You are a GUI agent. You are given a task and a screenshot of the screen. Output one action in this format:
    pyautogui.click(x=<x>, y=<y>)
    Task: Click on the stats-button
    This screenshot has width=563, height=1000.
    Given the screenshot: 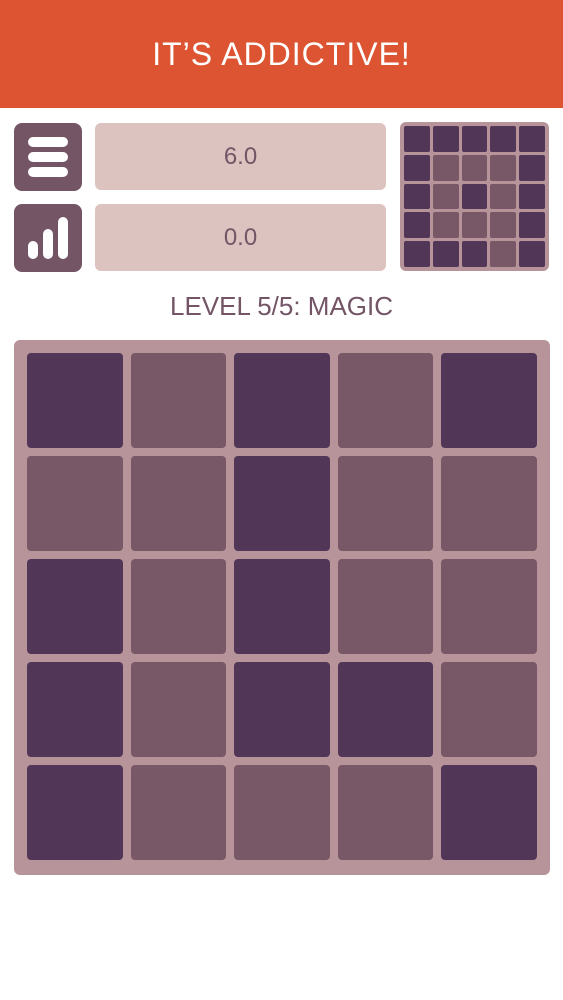 What is the action you would take?
    pyautogui.click(x=48, y=238)
    